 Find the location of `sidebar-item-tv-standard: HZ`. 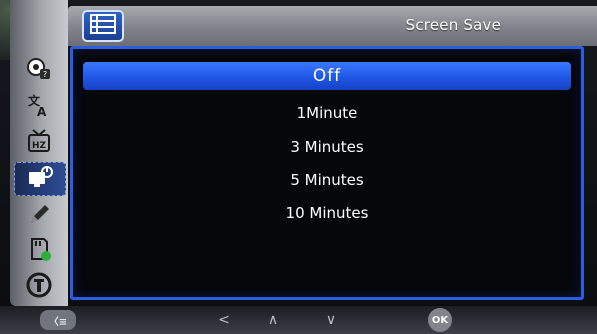

sidebar-item-tv-standard: HZ is located at coordinates (39, 143).